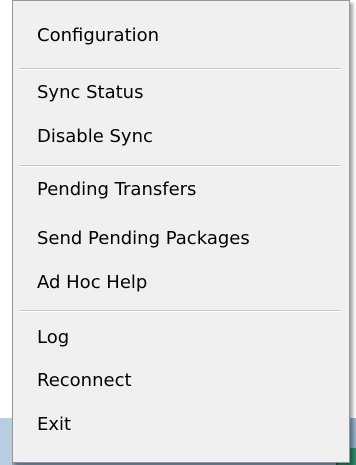 This screenshot has height=465, width=356. What do you see at coordinates (6, 441) in the screenshot?
I see `taskbar-edge` at bounding box center [6, 441].